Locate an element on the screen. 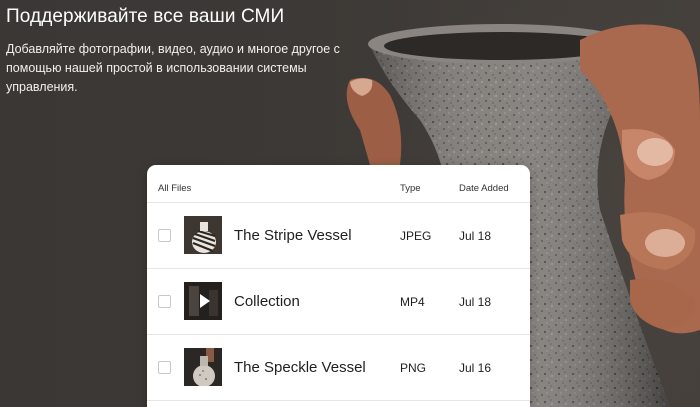  column-header-type: Type is located at coordinates (410, 188).